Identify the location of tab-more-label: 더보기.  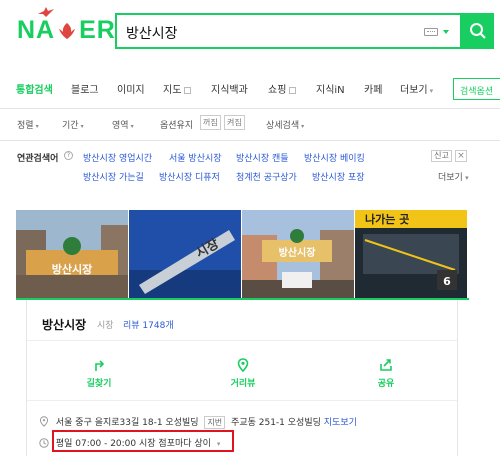
(414, 90).